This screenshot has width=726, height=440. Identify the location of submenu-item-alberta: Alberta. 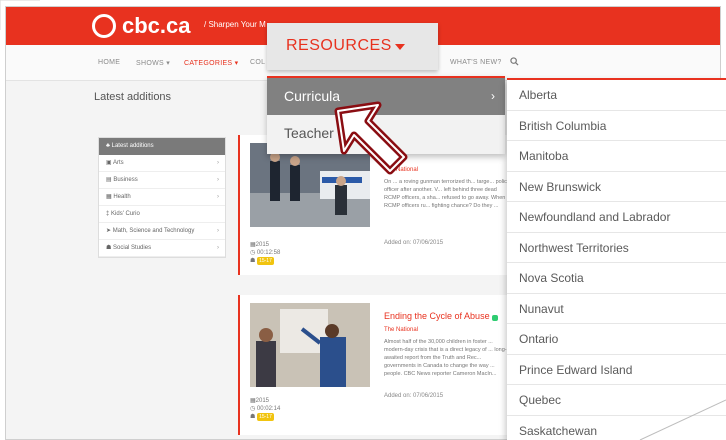
(616, 95).